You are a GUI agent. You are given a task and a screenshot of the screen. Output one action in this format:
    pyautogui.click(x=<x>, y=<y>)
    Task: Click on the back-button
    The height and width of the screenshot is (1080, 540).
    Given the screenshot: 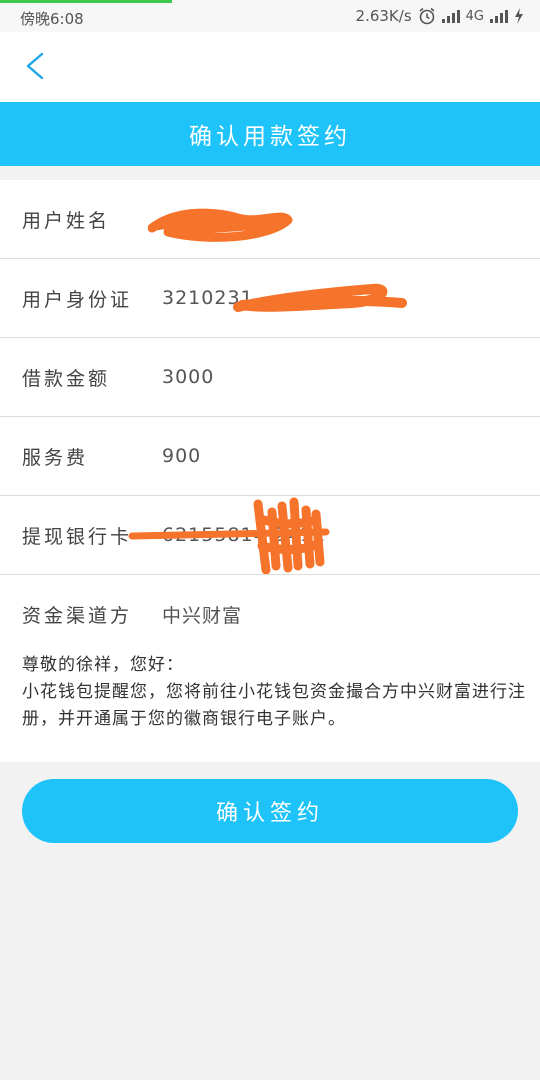 What is the action you would take?
    pyautogui.click(x=36, y=66)
    